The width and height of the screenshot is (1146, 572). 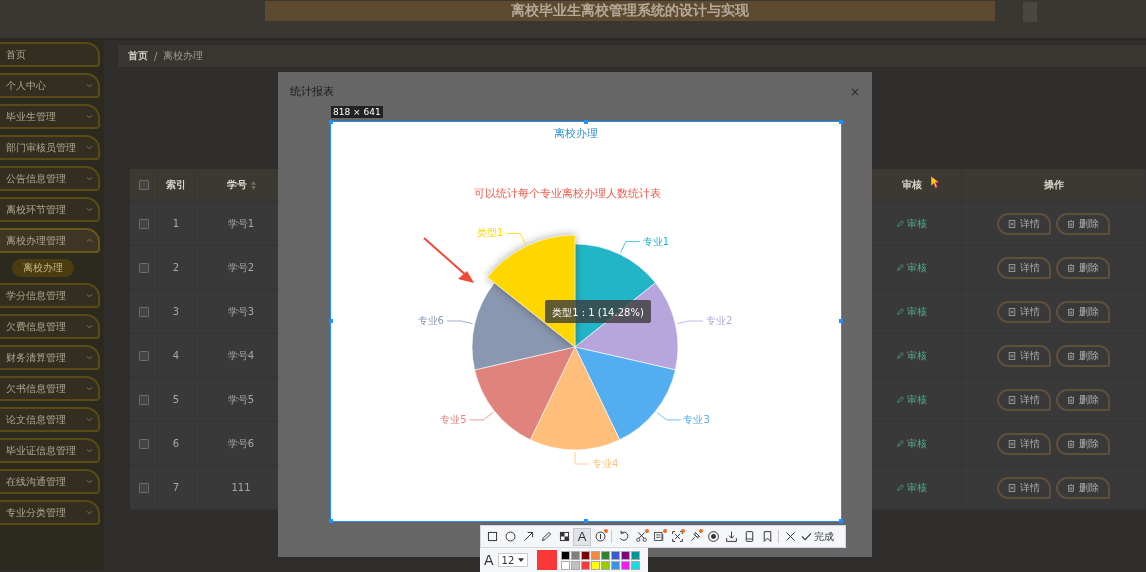 I want to click on column-header: 学号, so click(x=236, y=185).